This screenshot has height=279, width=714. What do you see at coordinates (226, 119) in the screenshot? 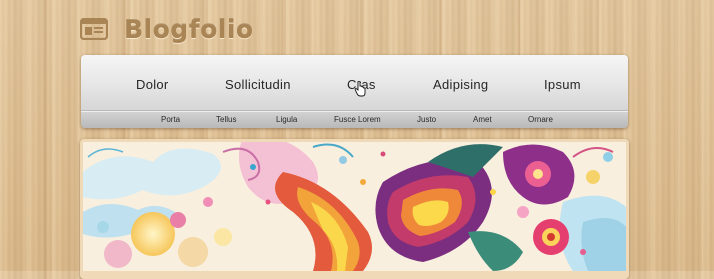
I see `subnav-item-tellus: Tellus` at bounding box center [226, 119].